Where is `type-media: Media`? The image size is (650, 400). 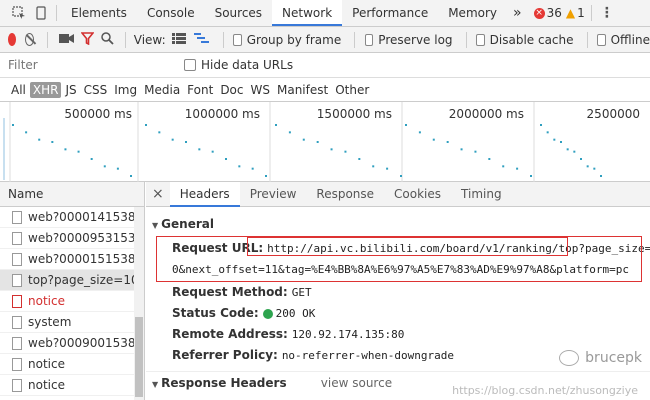 type-media: Media is located at coordinates (162, 90).